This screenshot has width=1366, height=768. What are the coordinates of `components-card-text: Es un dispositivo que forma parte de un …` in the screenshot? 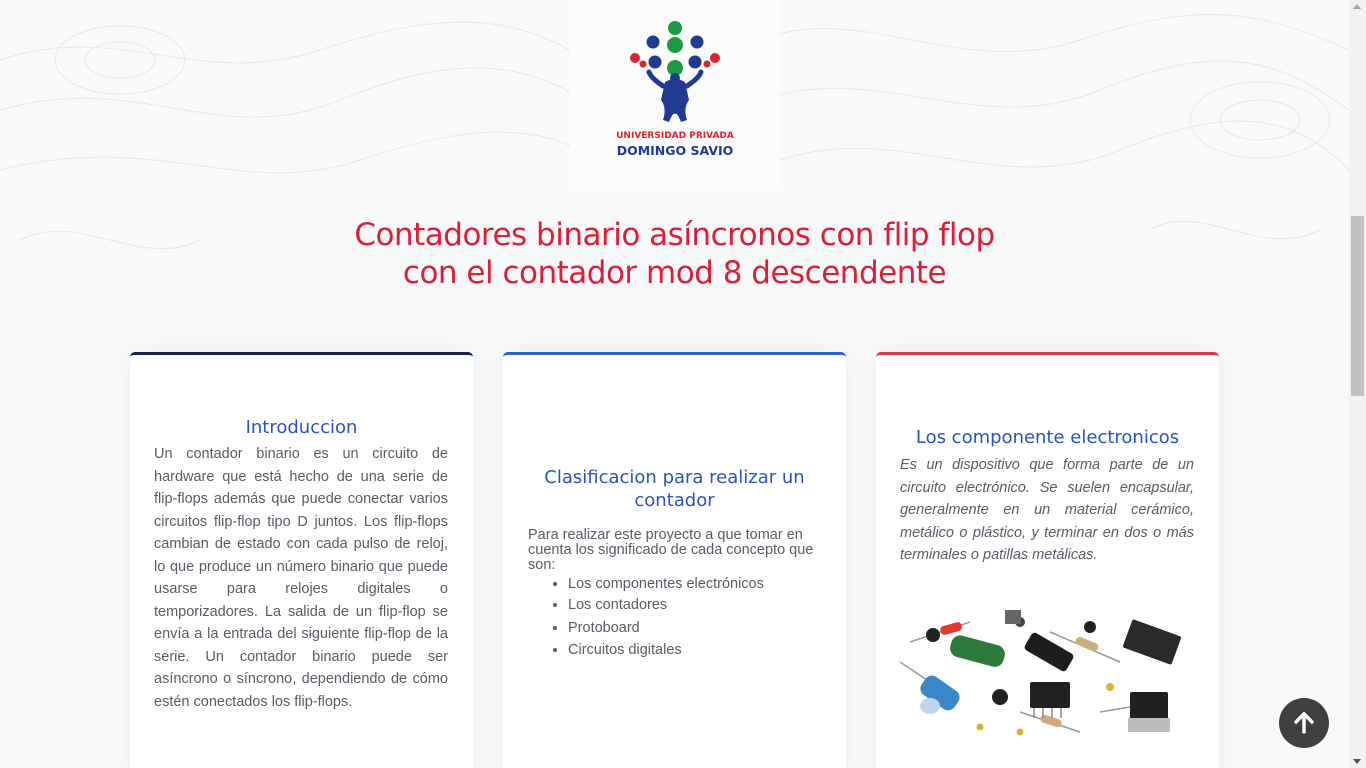 It's located at (1047, 510).